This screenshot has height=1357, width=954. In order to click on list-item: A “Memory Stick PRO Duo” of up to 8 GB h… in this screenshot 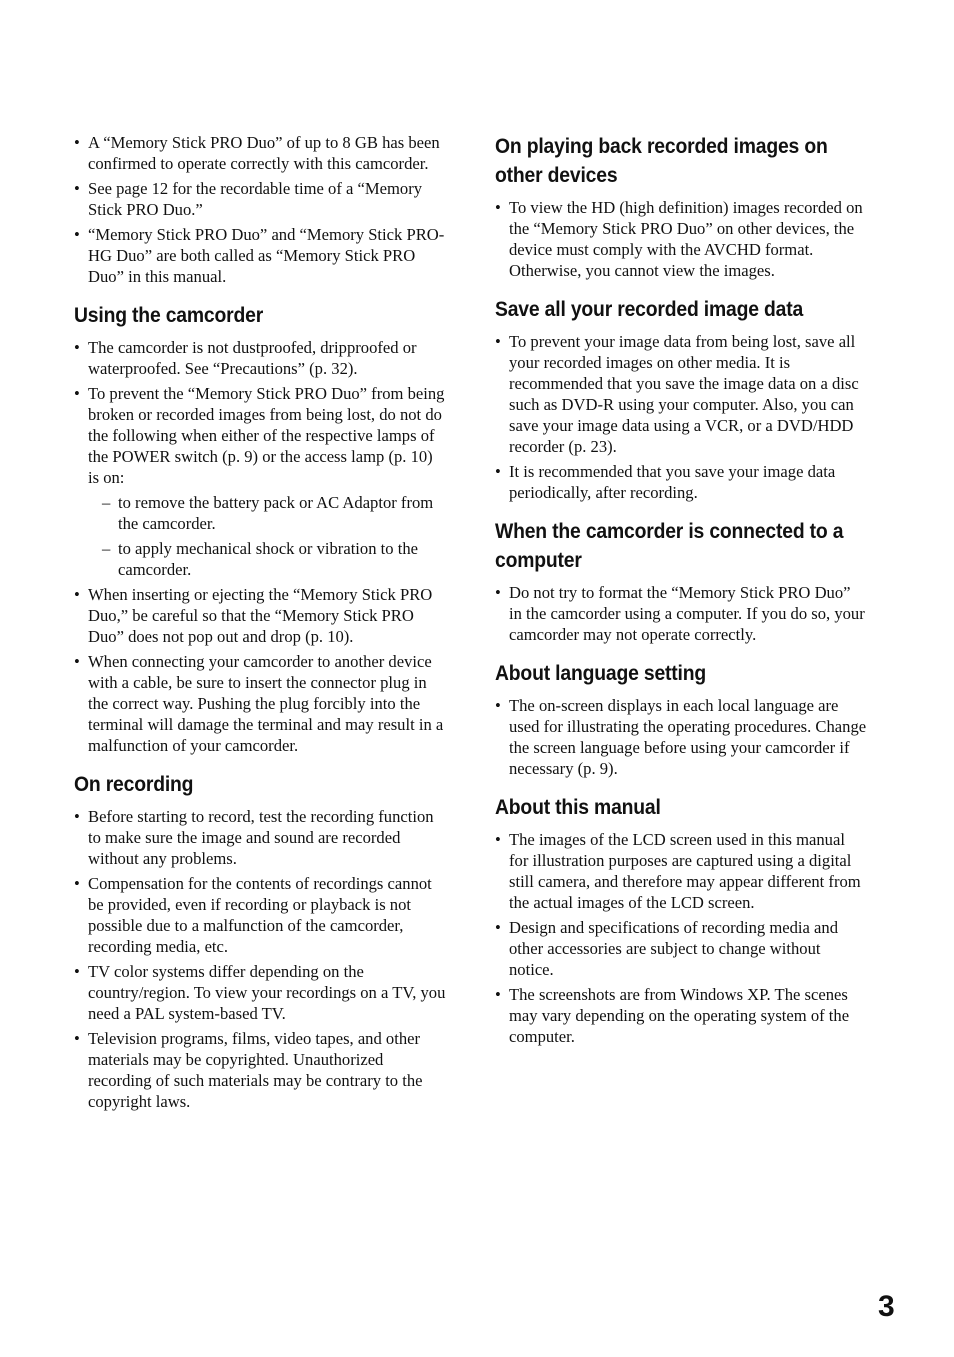, I will do `click(260, 153)`.